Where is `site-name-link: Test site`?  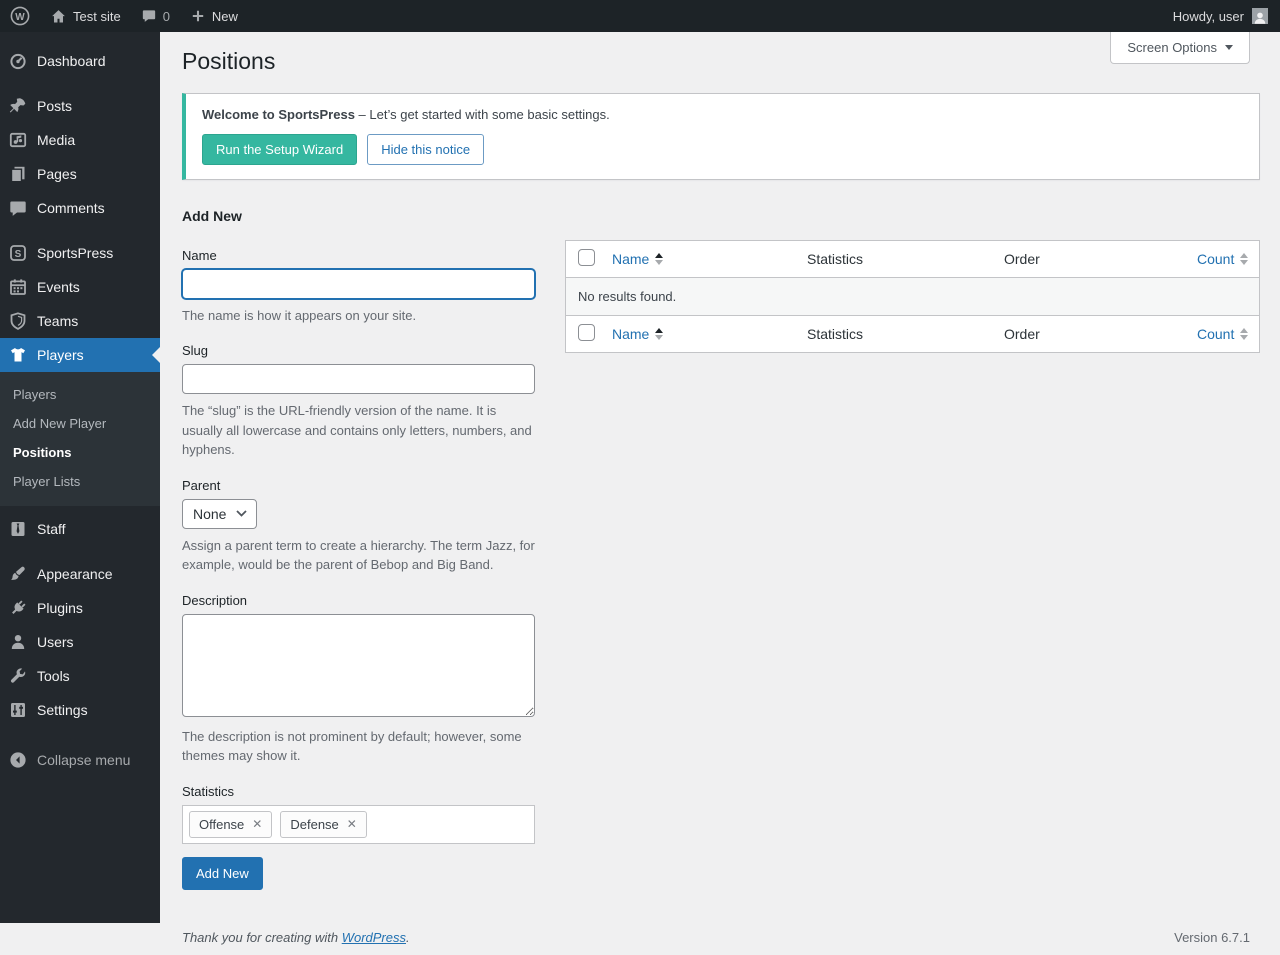 site-name-link: Test site is located at coordinates (85, 16).